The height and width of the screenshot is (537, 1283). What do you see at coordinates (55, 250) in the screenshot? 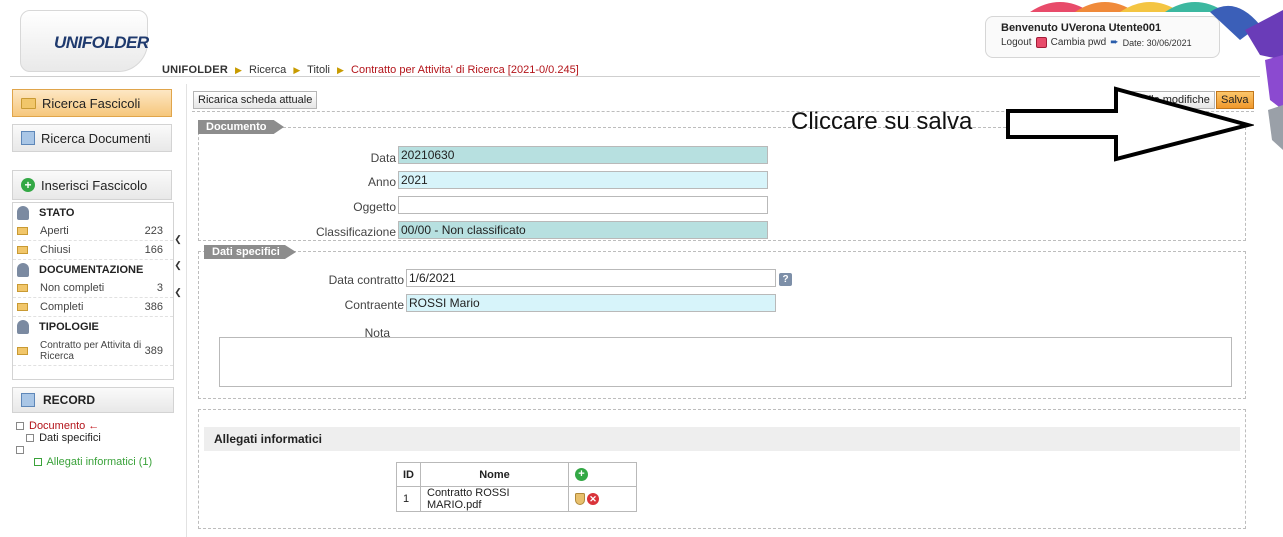
I see `filter-label: Chiusi` at bounding box center [55, 250].